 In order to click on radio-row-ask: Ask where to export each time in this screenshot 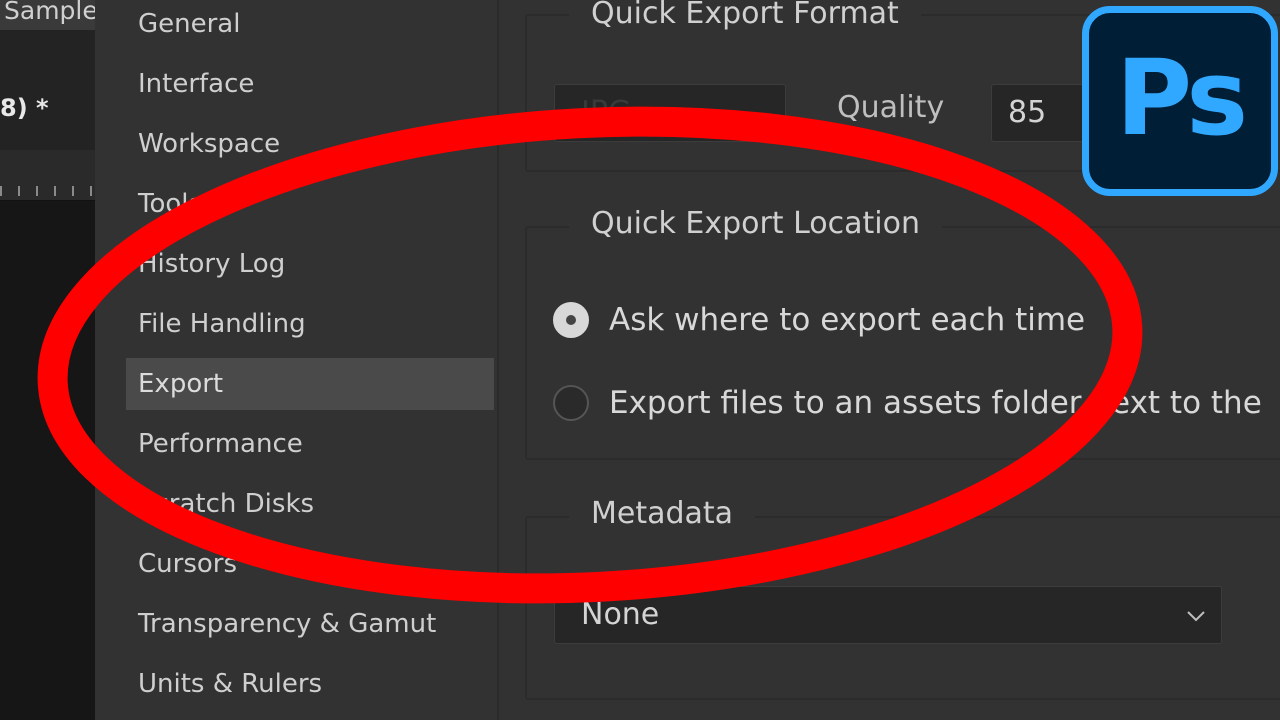, I will do `click(819, 320)`.